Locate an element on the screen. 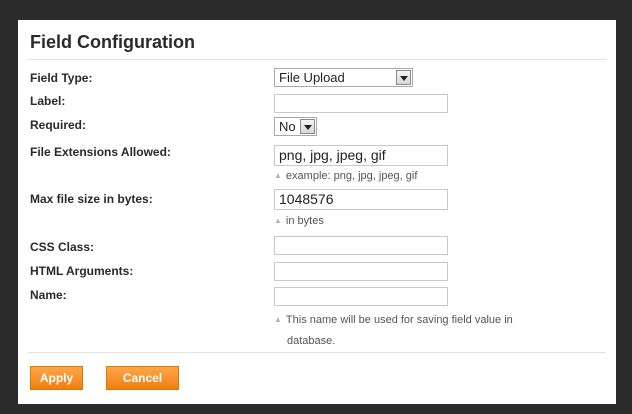  name-hint-line2: database. is located at coordinates (311, 341).